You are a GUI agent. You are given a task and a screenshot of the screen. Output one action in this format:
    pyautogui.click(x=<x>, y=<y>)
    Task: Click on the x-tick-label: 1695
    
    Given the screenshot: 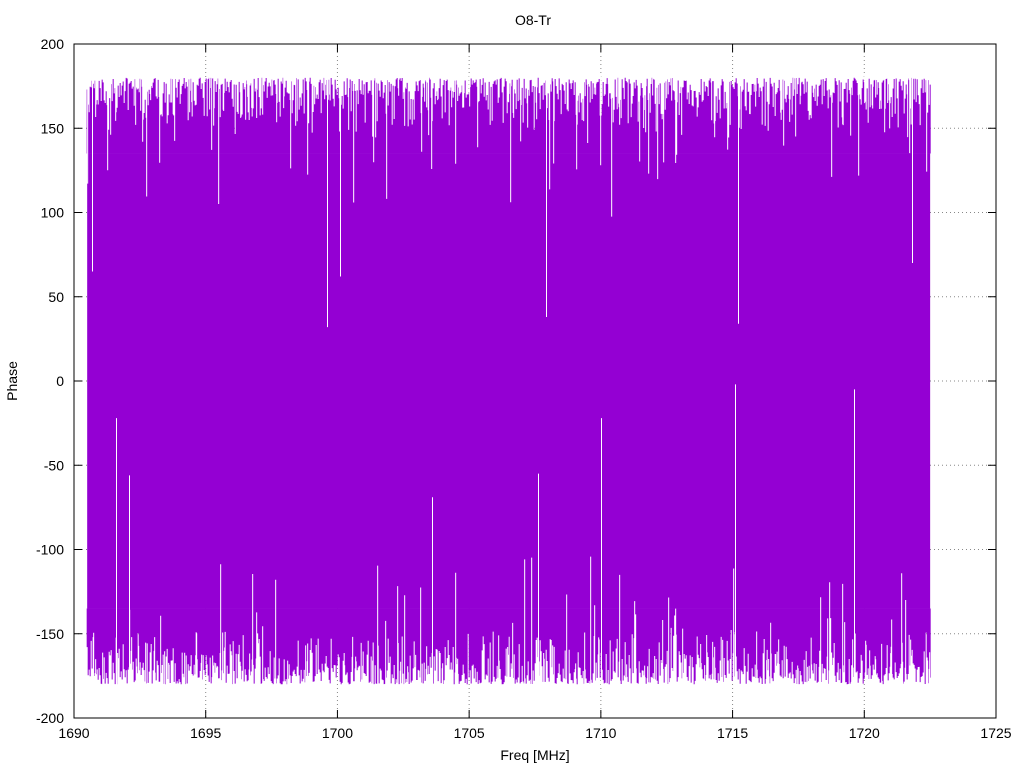 What is the action you would take?
    pyautogui.click(x=205, y=733)
    